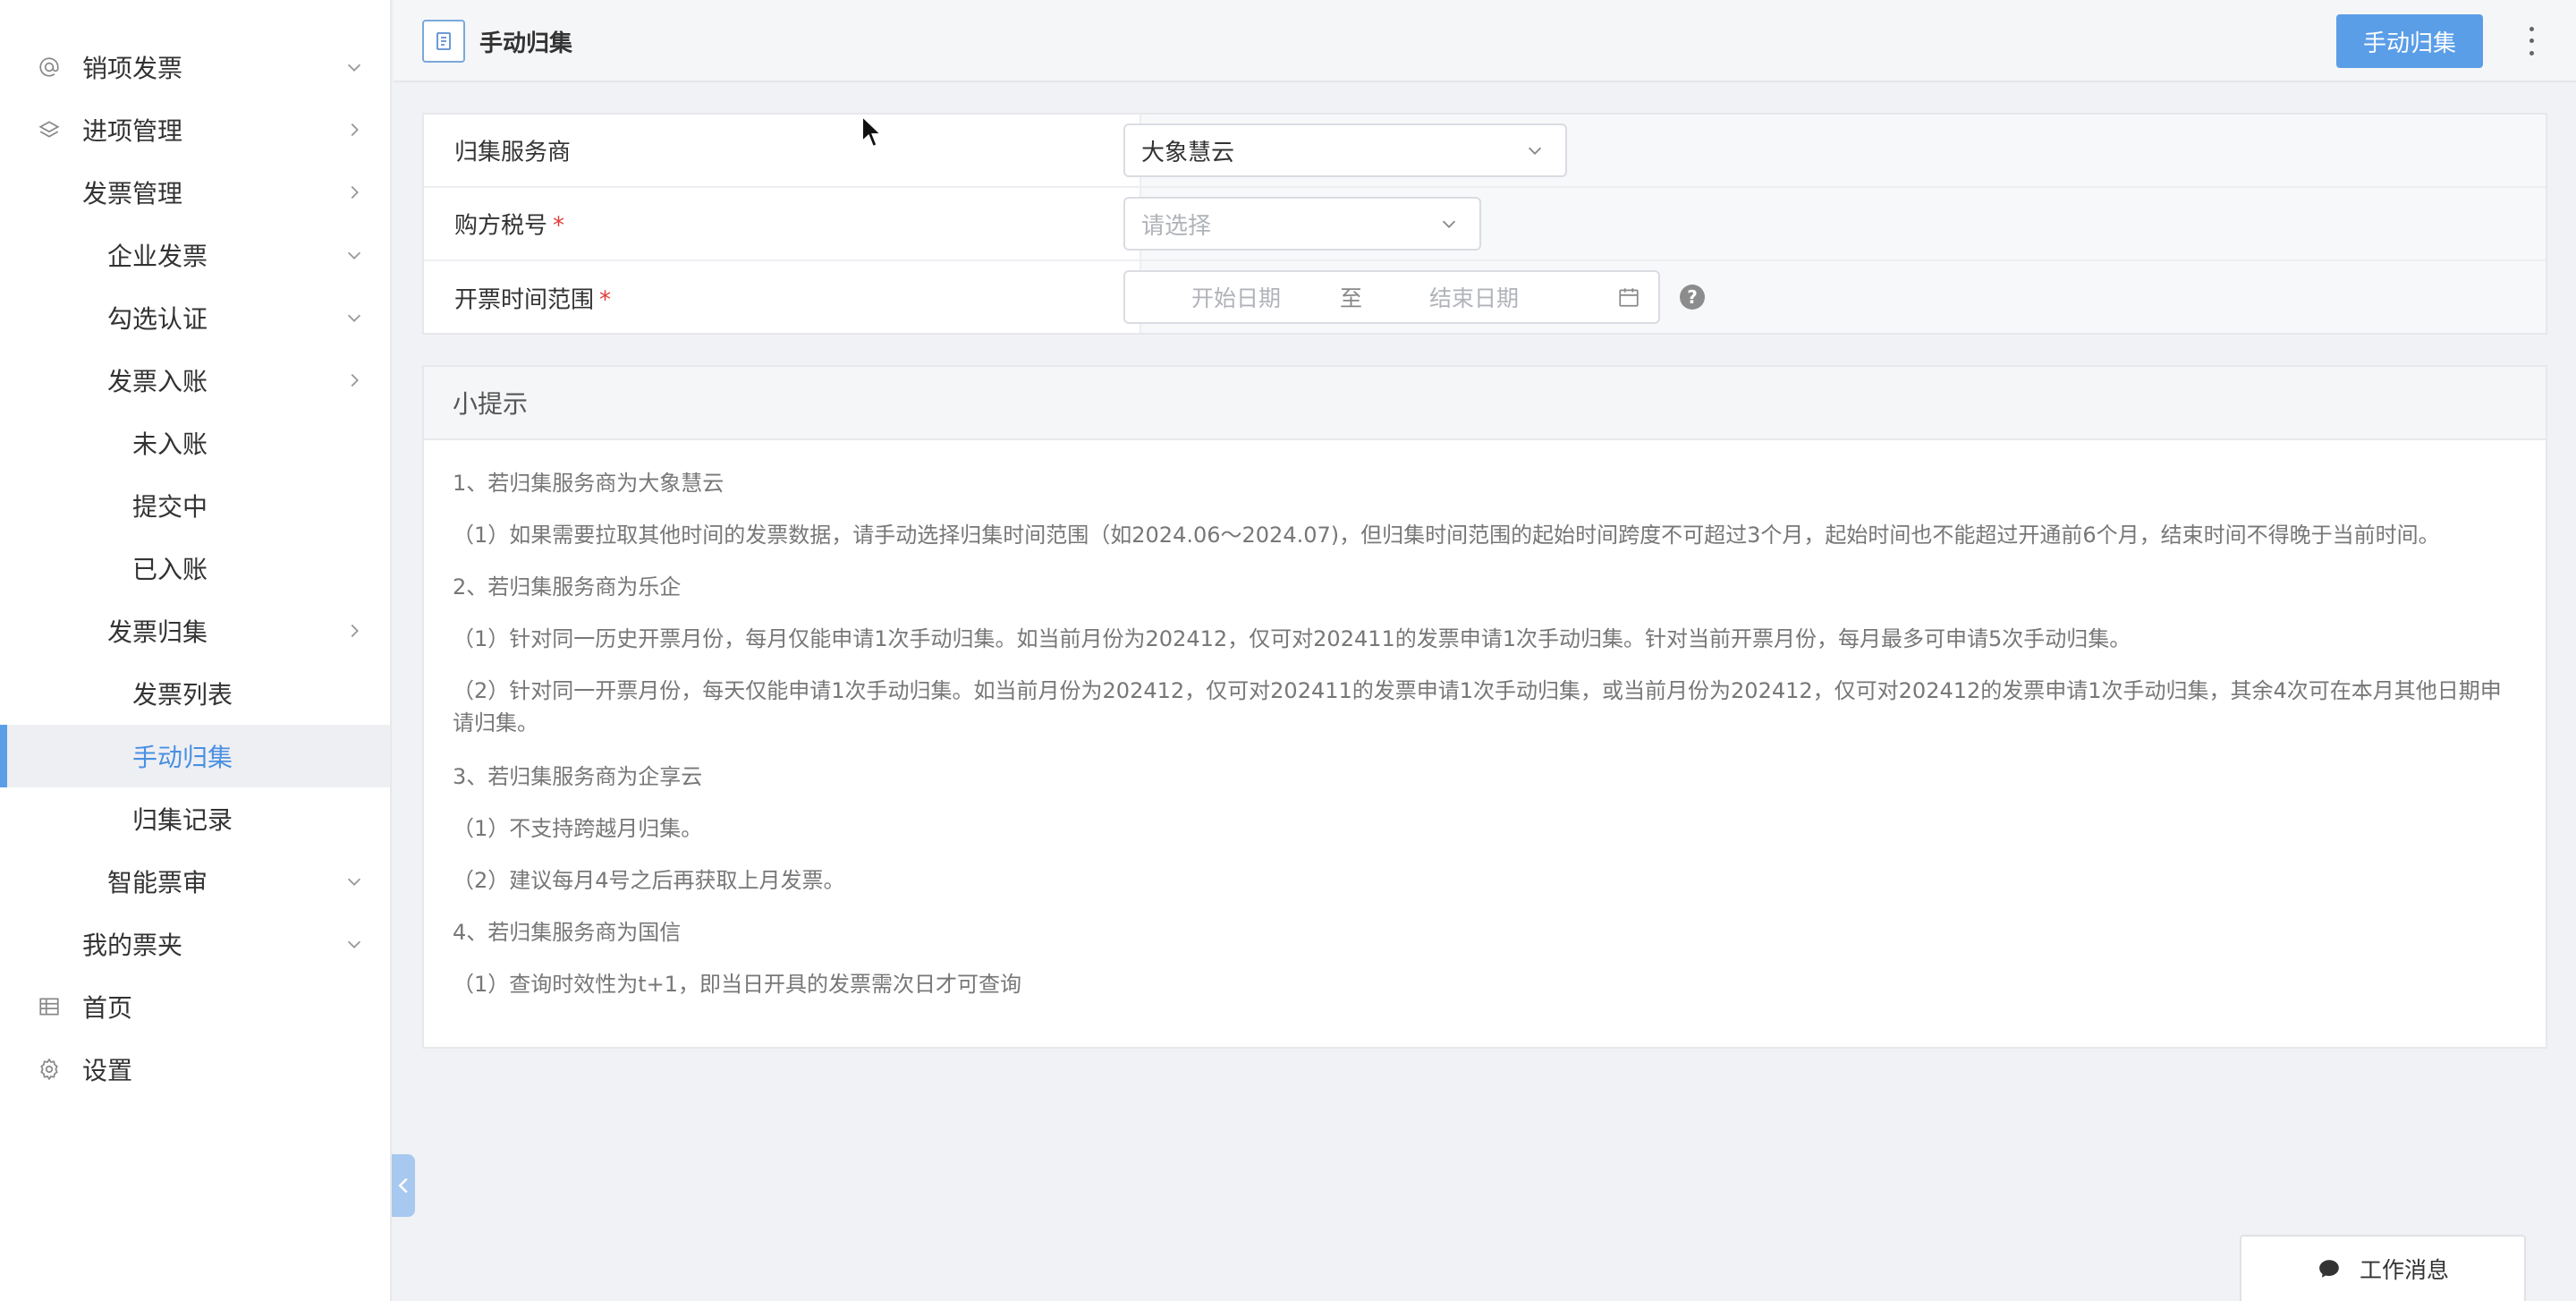 The width and height of the screenshot is (2576, 1301). What do you see at coordinates (182, 757) in the screenshot?
I see `sidebar-item-label: 手动归集` at bounding box center [182, 757].